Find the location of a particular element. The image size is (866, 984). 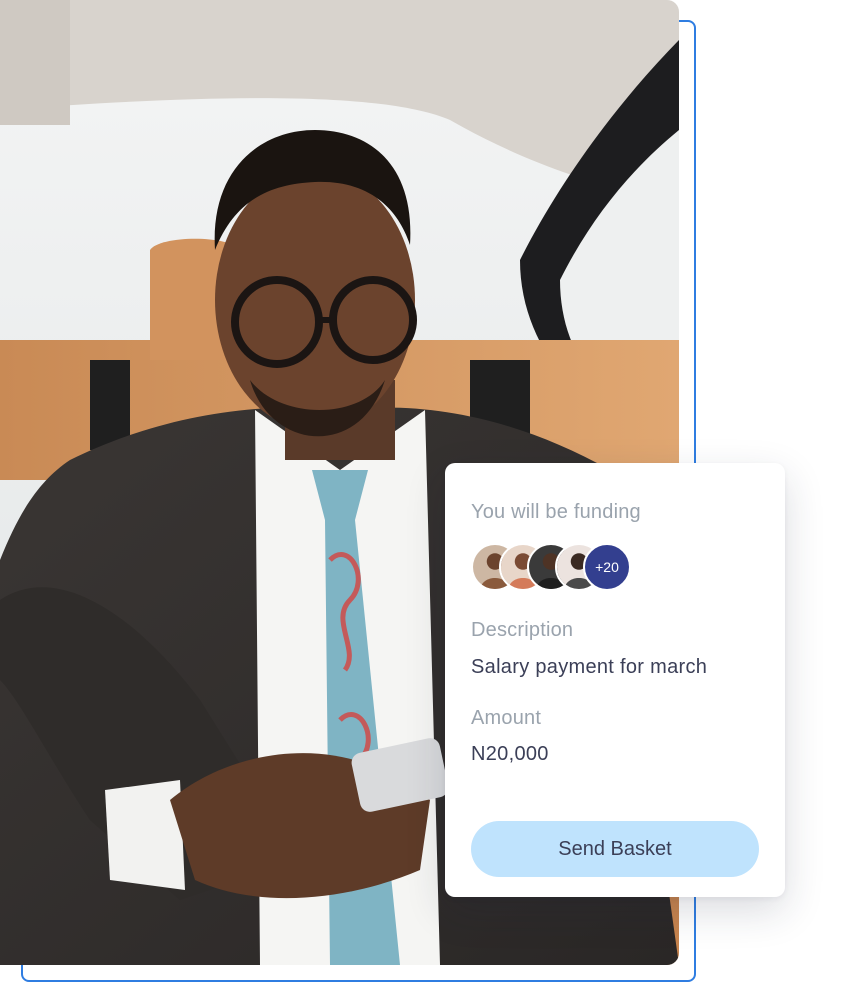

amount-value: N20,000 is located at coordinates (510, 754).